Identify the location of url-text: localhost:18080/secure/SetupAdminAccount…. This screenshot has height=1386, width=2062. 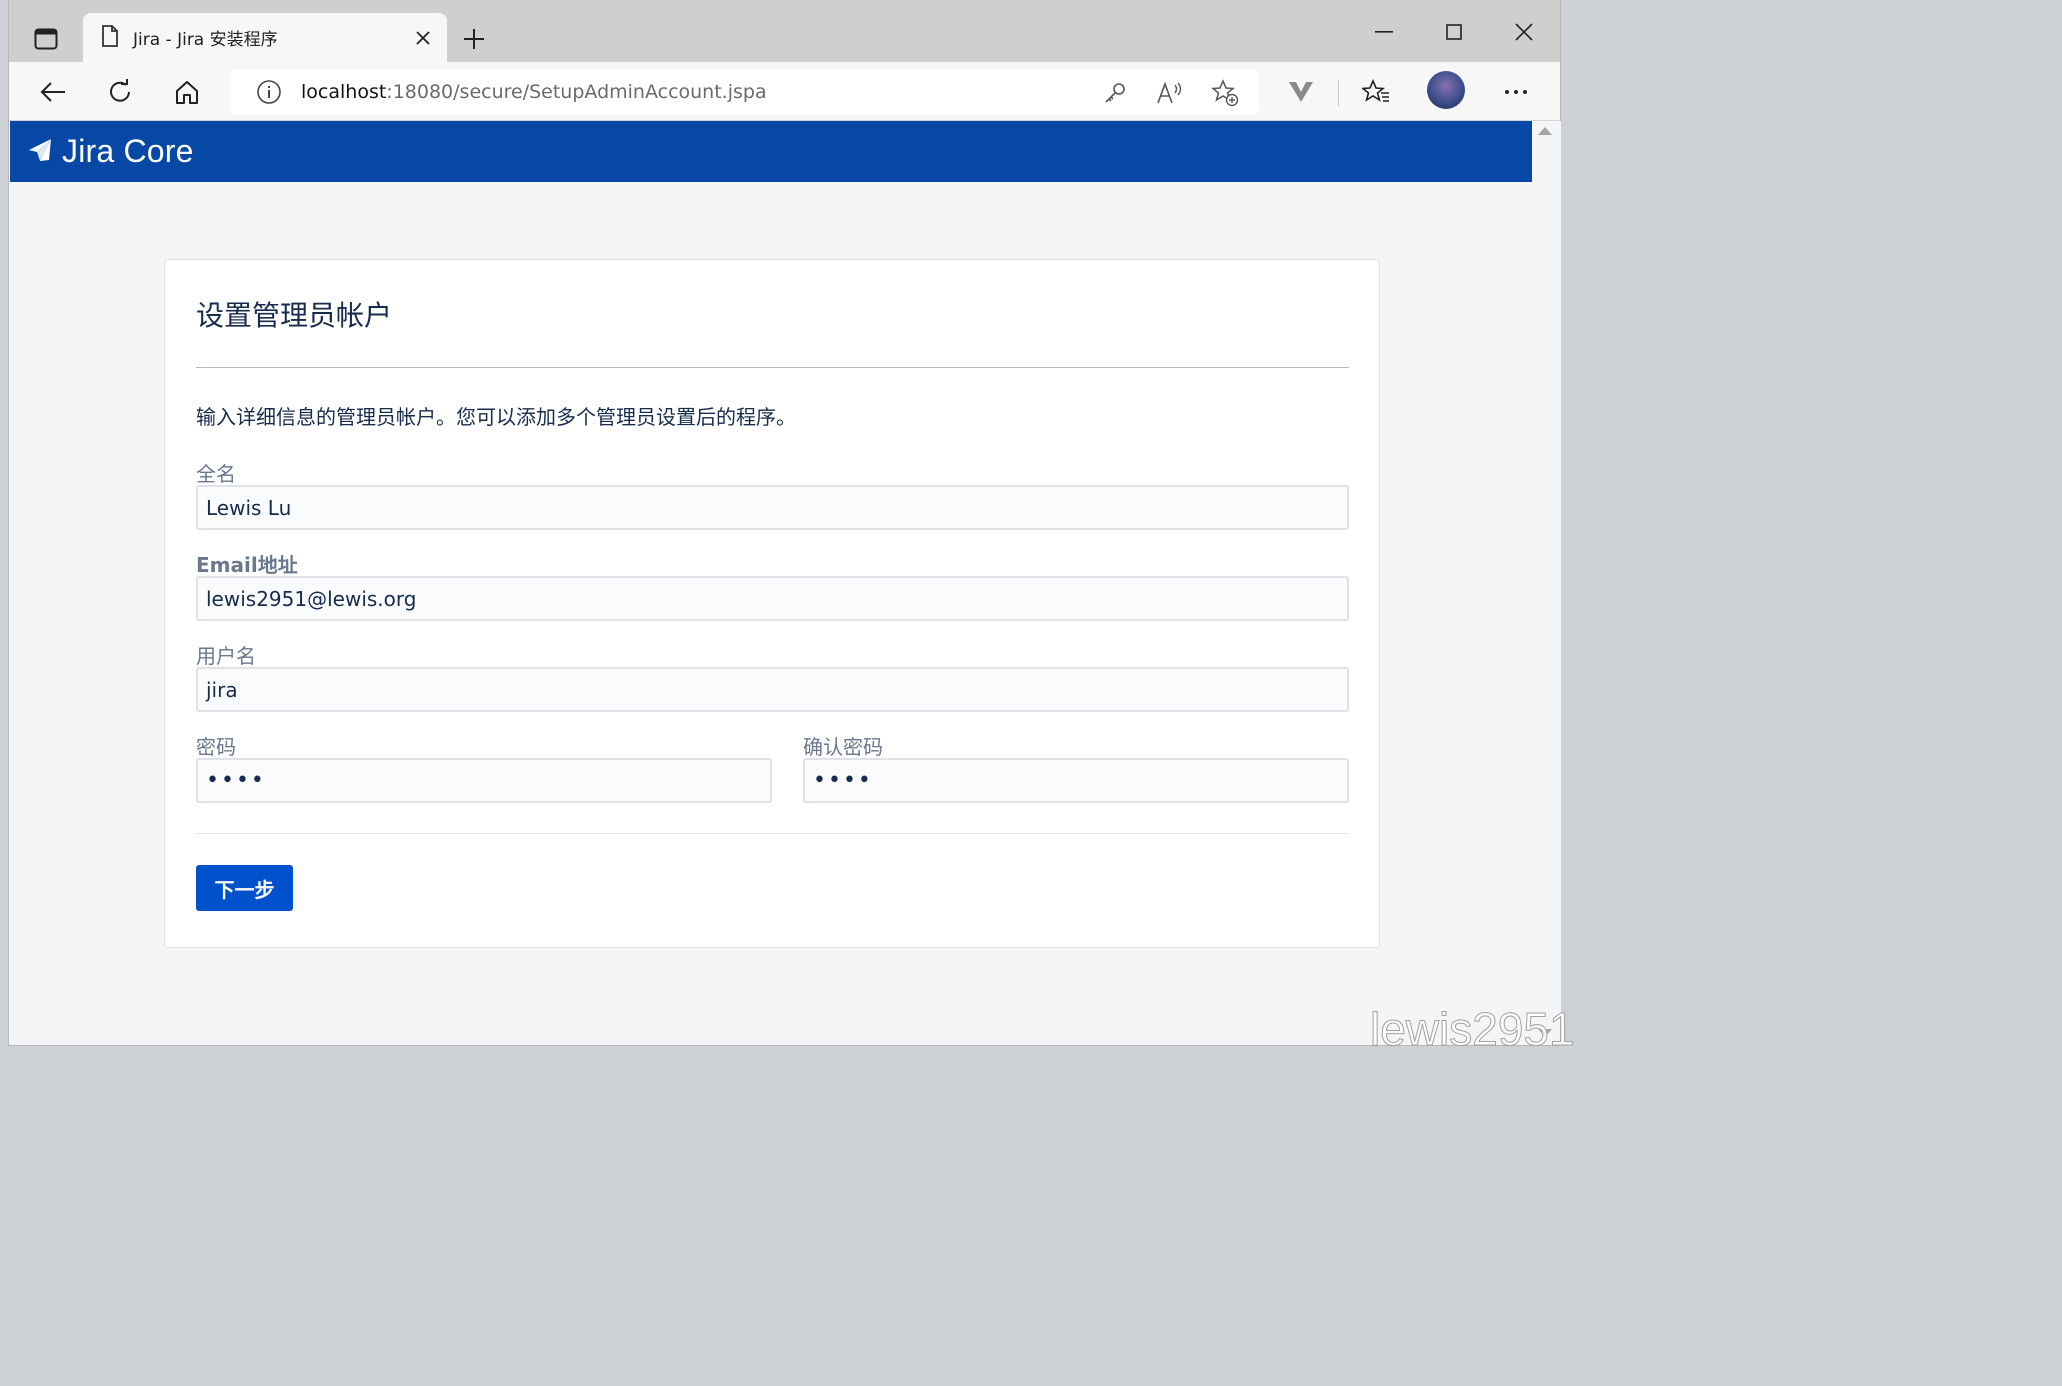
(534, 92).